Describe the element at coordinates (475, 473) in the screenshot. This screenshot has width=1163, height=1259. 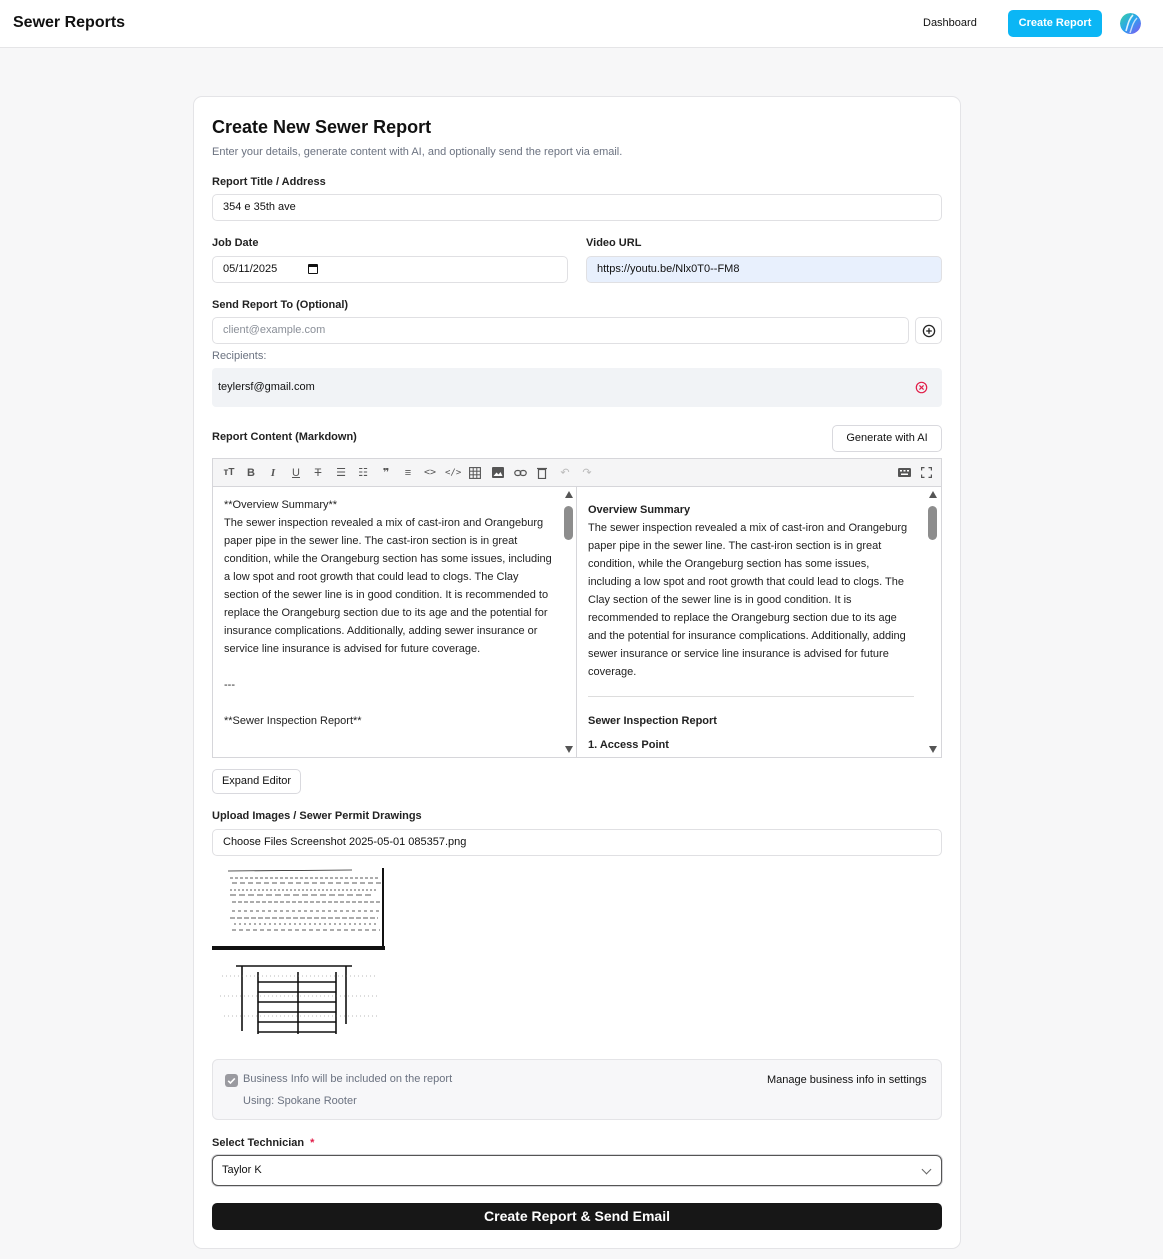
I see `table-icon` at that location.